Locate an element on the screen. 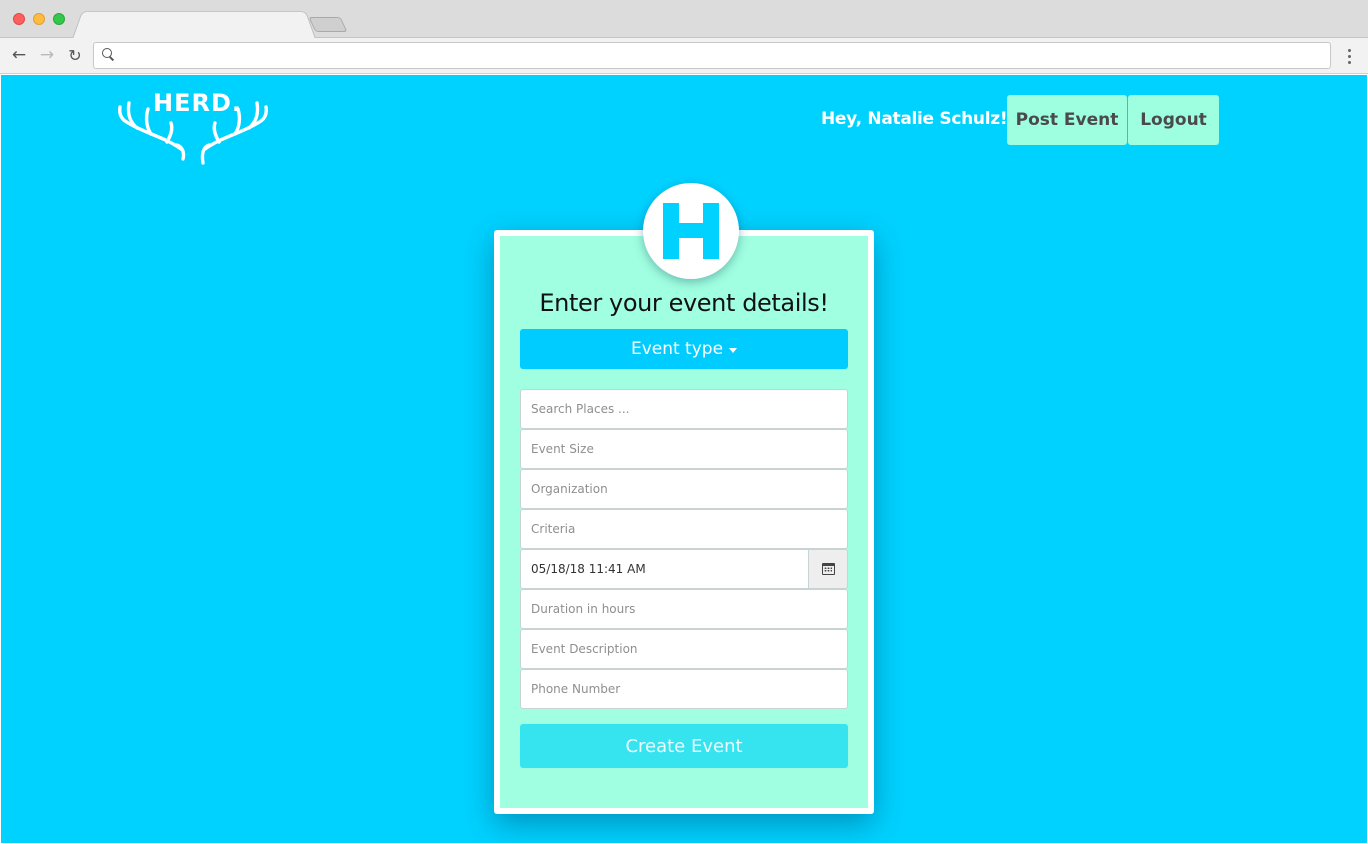 The image size is (1368, 844). browser-toolbar: ← → ↻ is located at coordinates (684, 56).